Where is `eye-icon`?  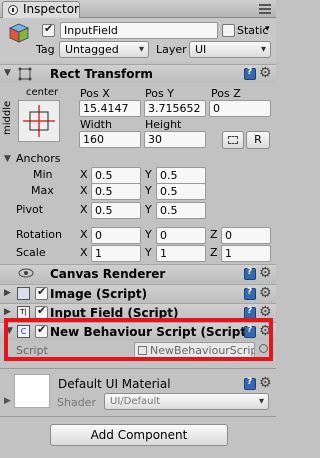 eye-icon is located at coordinates (26, 273).